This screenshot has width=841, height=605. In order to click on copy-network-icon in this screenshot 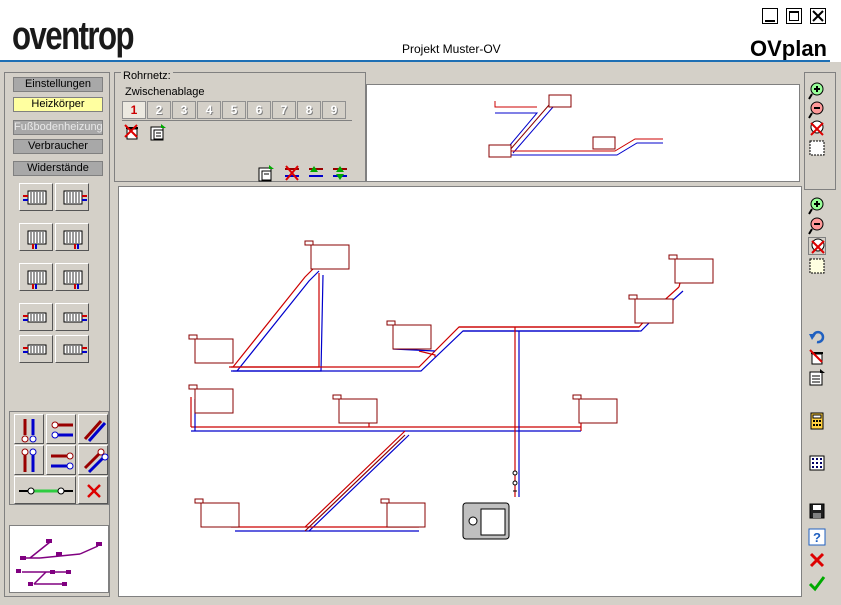, I will do `click(266, 174)`.